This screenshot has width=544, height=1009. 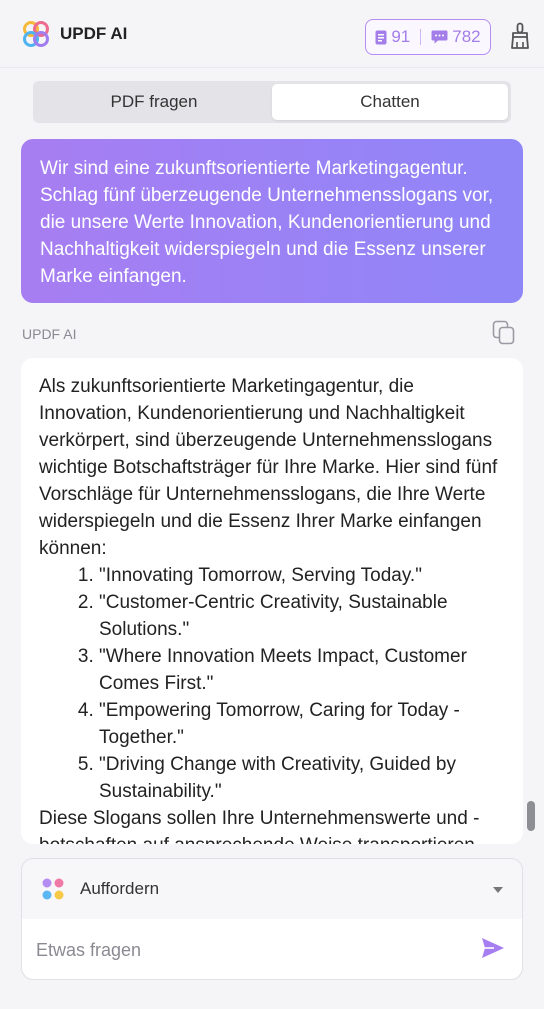 I want to click on question-input, so click(x=246, y=950).